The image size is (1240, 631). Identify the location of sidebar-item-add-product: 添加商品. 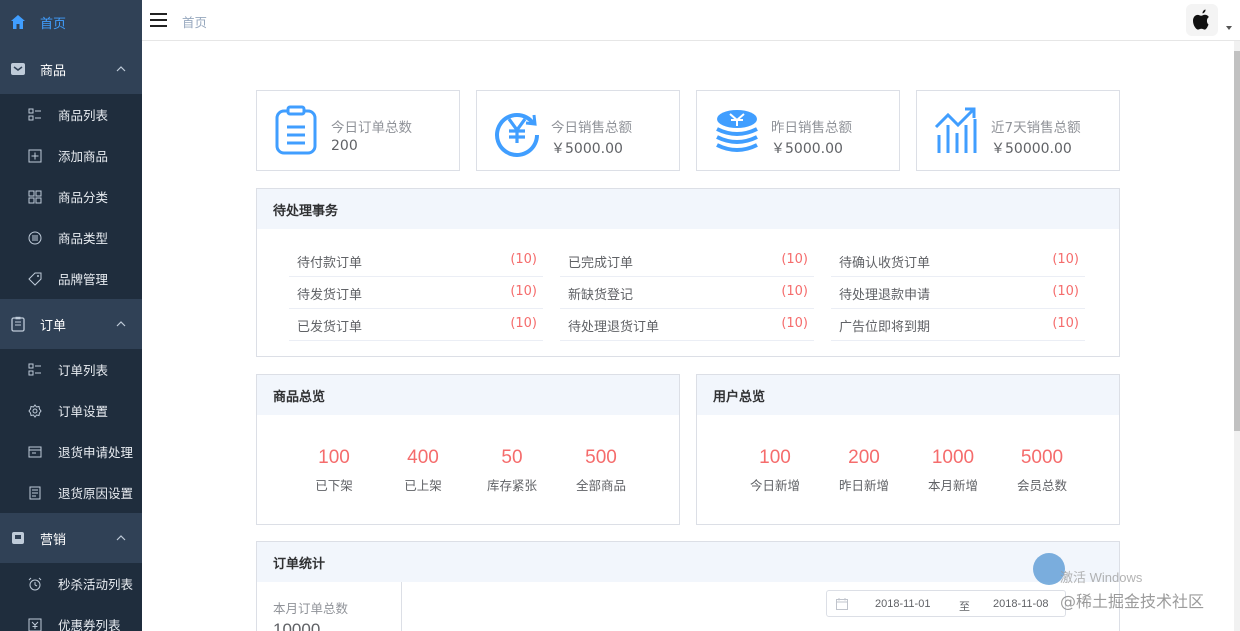
(71, 155).